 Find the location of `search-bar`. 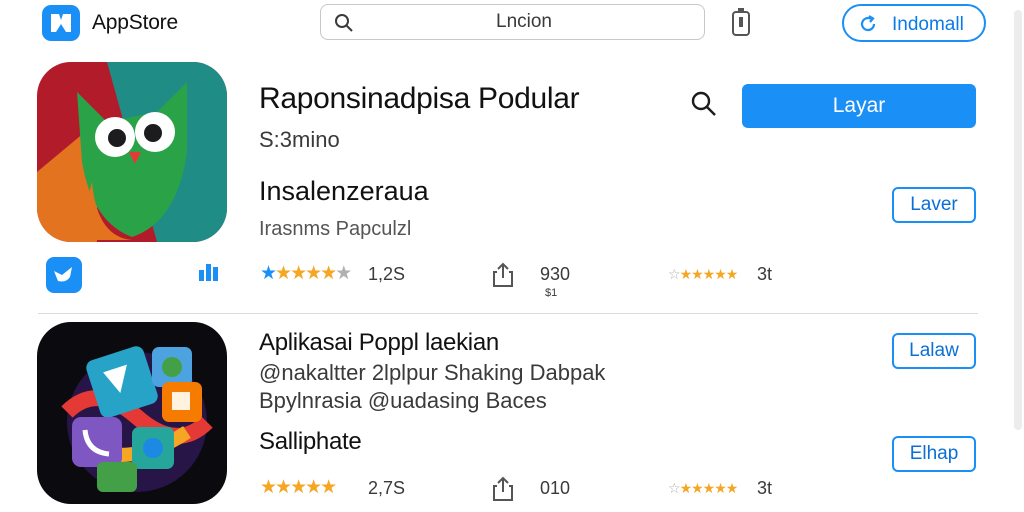

search-bar is located at coordinates (512, 22).